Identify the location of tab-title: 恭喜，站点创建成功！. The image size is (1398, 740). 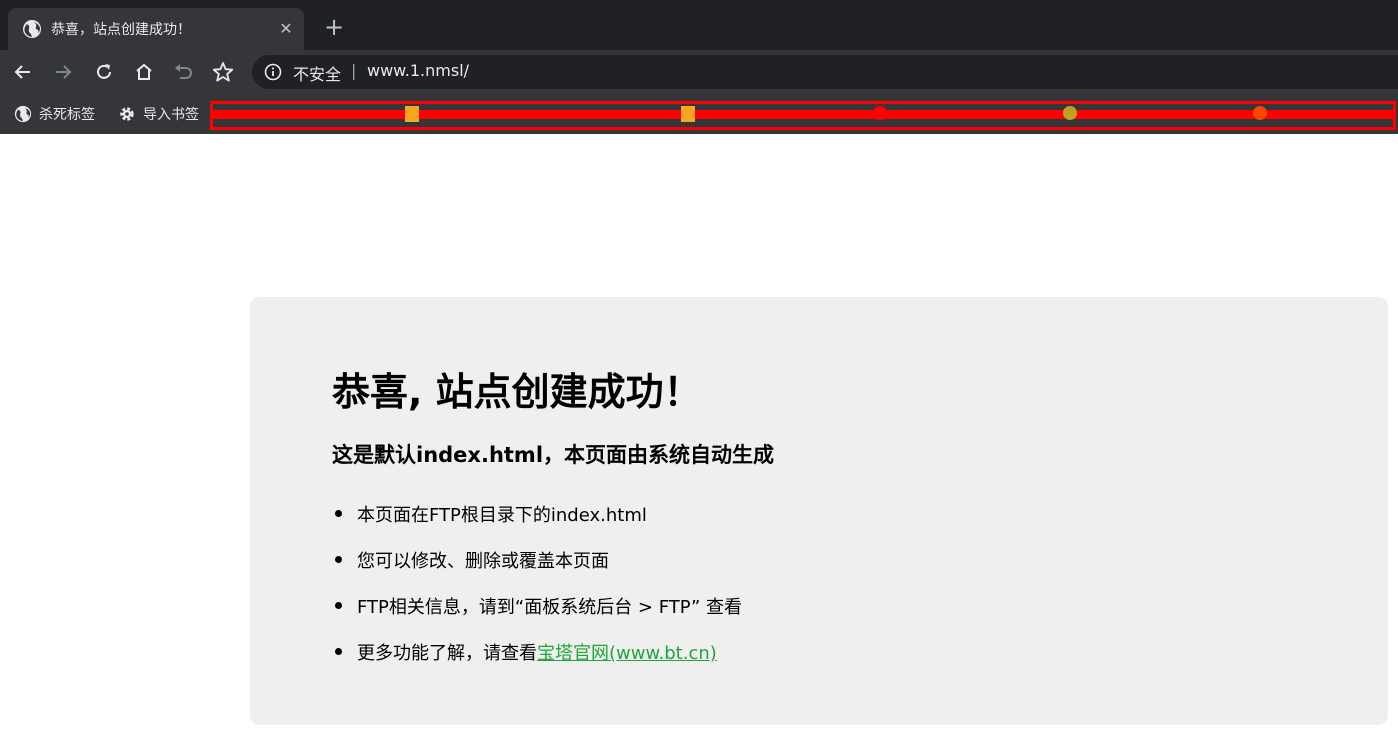
(121, 30).